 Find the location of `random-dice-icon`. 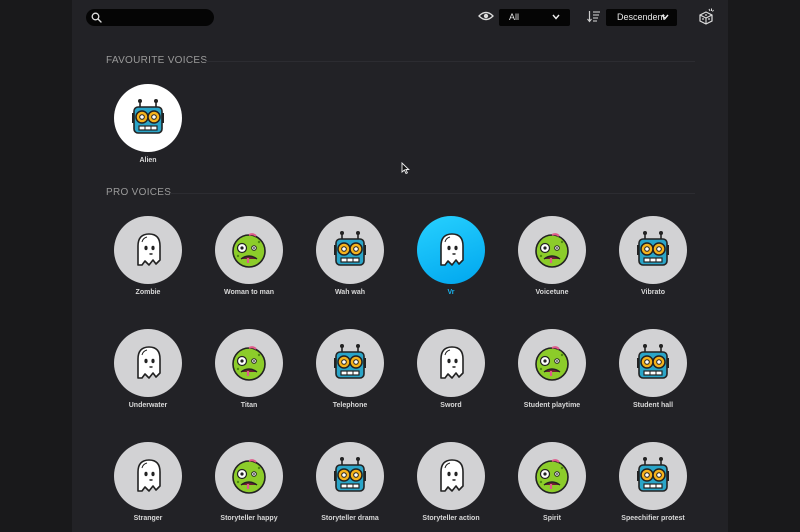

random-dice-icon is located at coordinates (706, 16).